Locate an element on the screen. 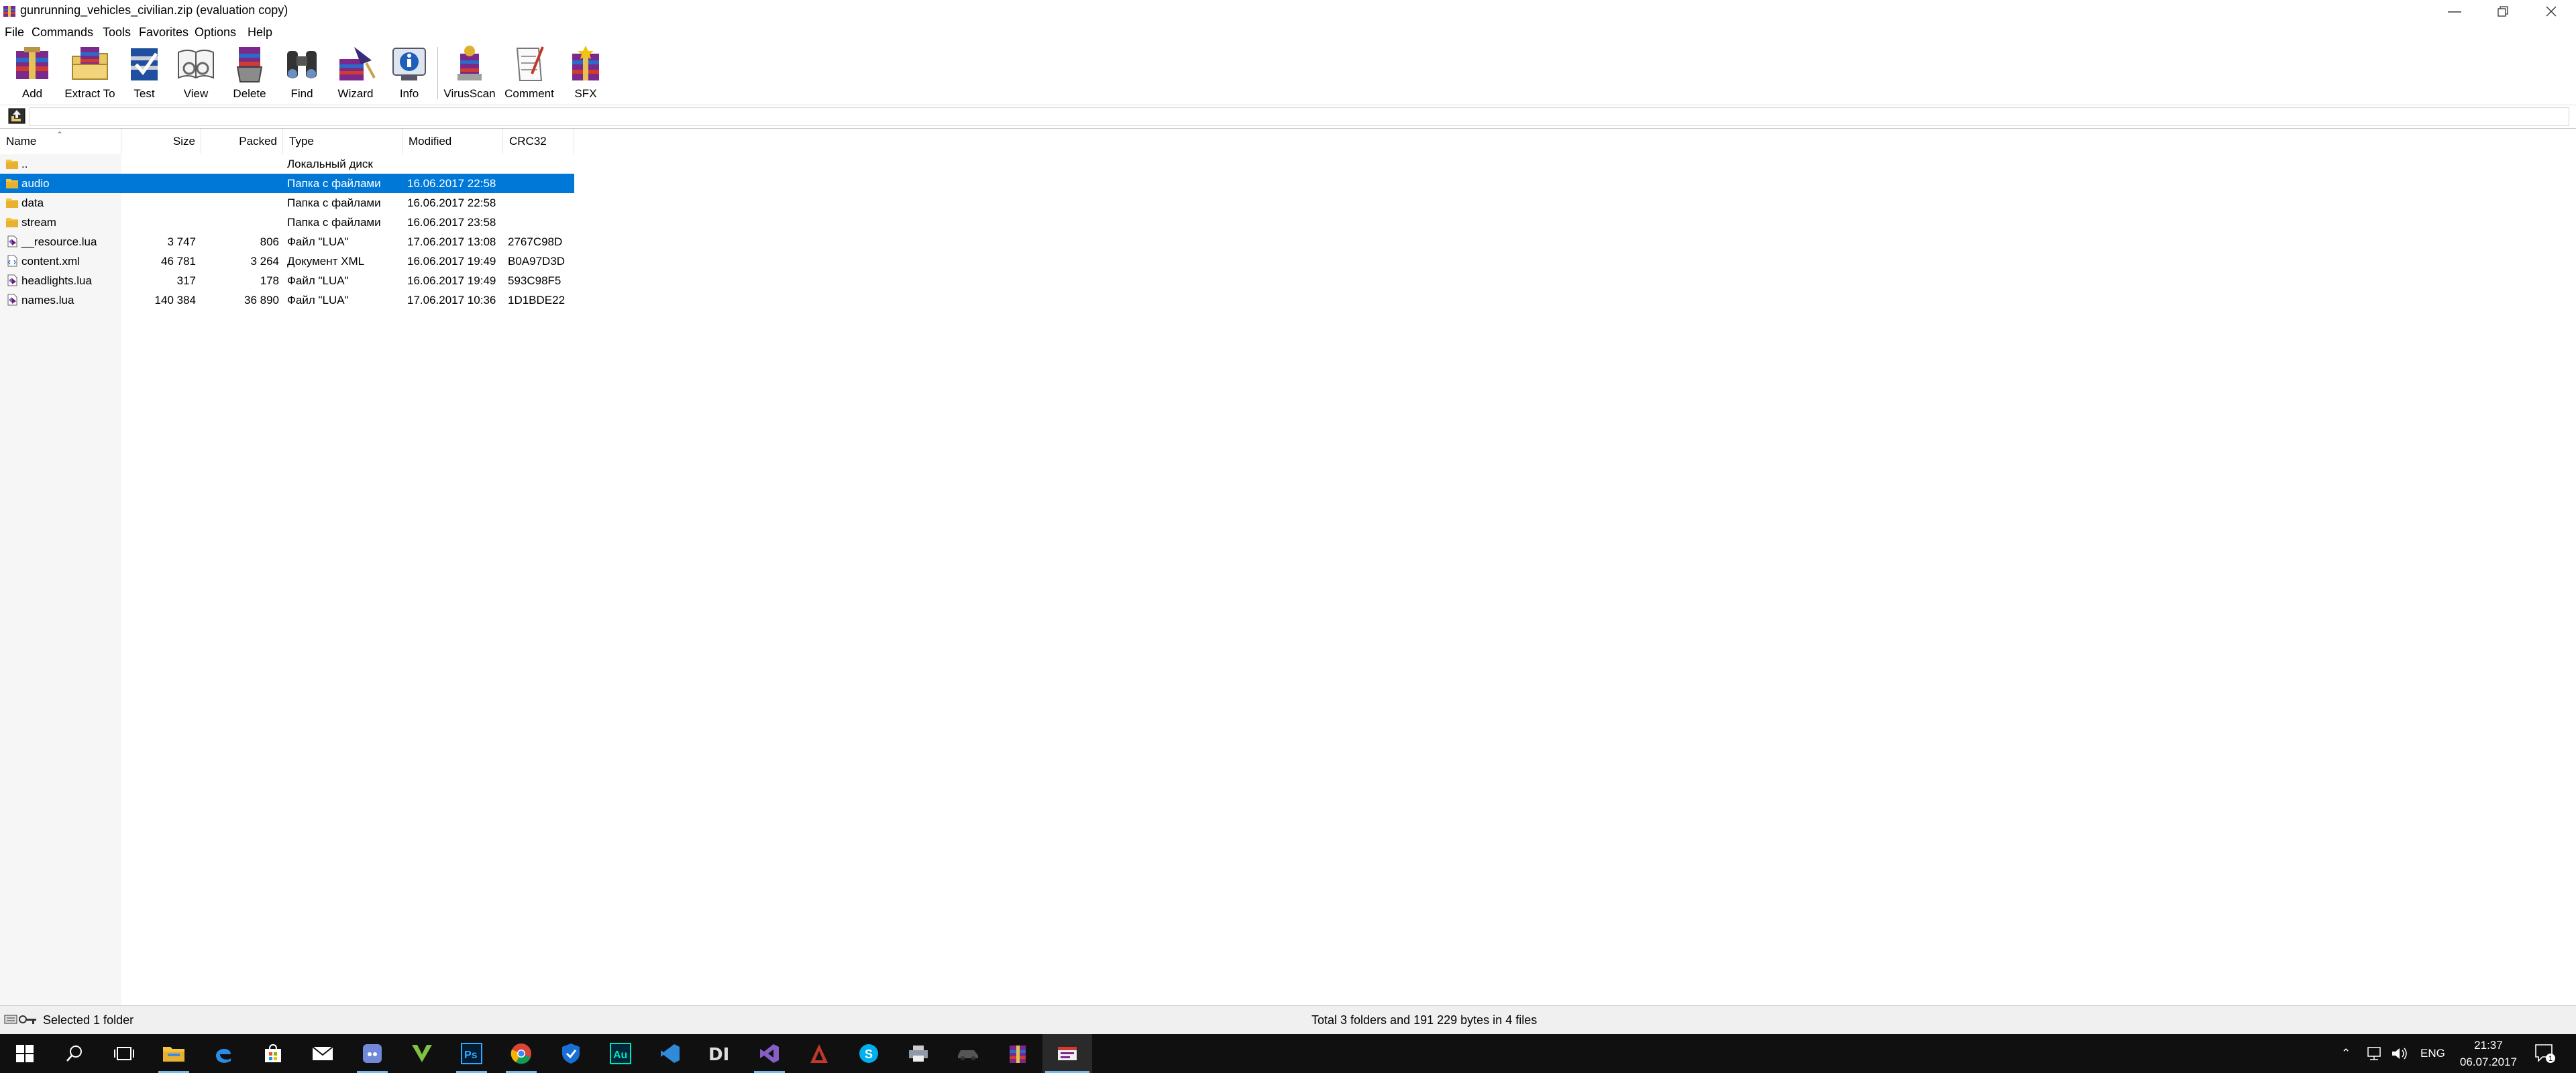 The image size is (2576, 1073). clock: 21:37 06.07.2017 is located at coordinates (2488, 1053).